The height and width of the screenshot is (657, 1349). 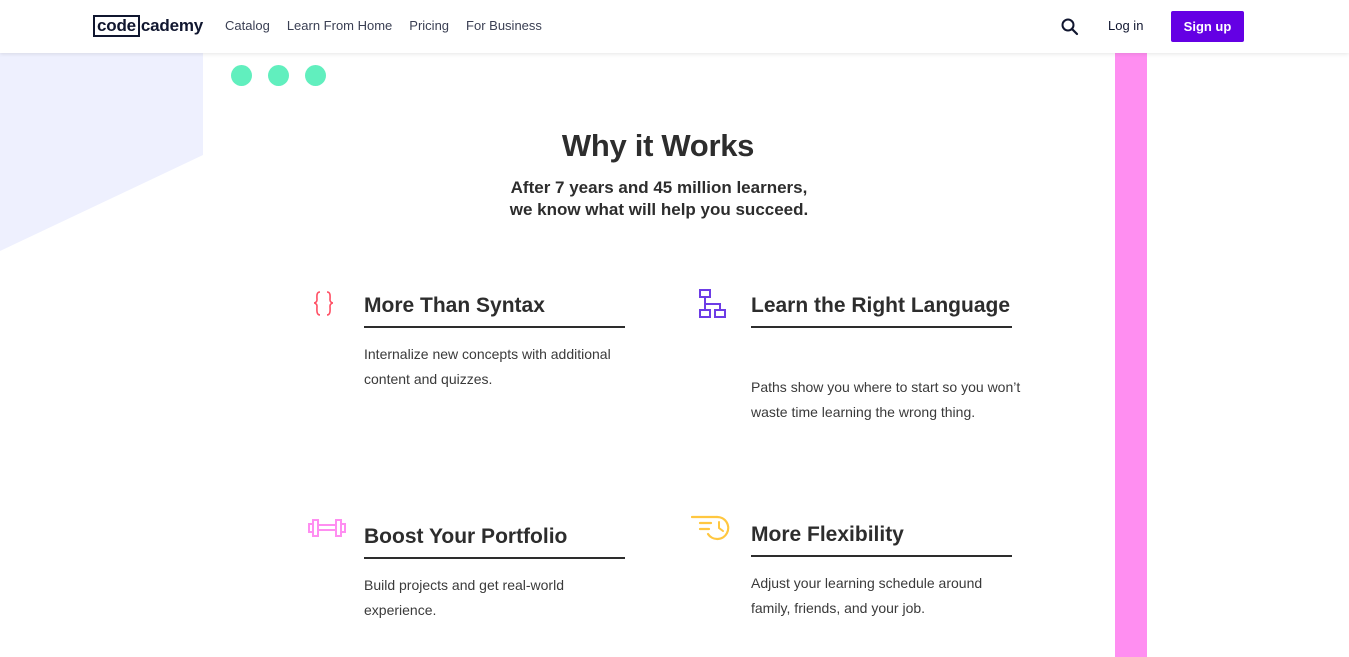 I want to click on logo-rest-text: cademy, so click(x=172, y=25).